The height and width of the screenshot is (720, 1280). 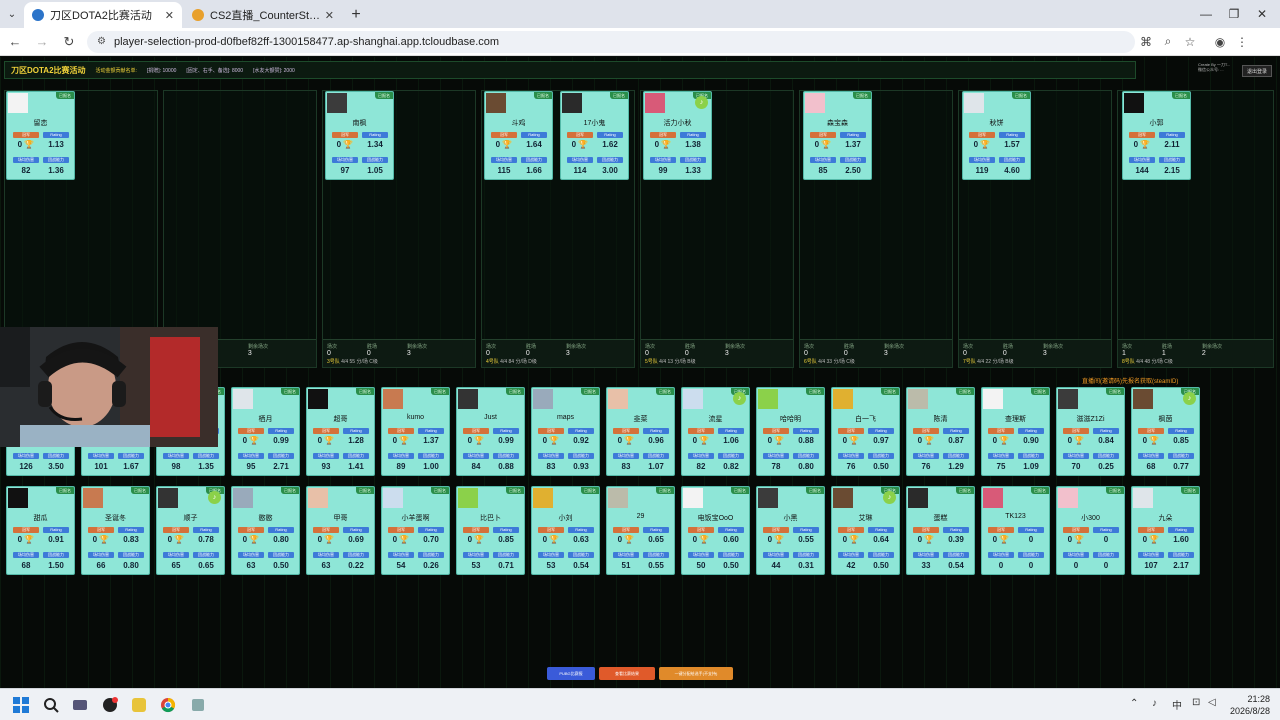 I want to click on teamfight-value: 3.50, so click(x=56, y=466).